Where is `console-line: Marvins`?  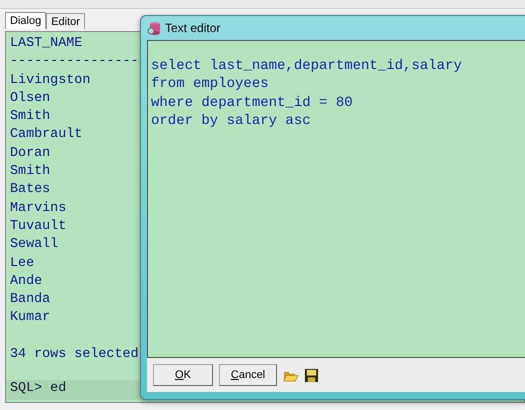 console-line: Marvins is located at coordinates (38, 208).